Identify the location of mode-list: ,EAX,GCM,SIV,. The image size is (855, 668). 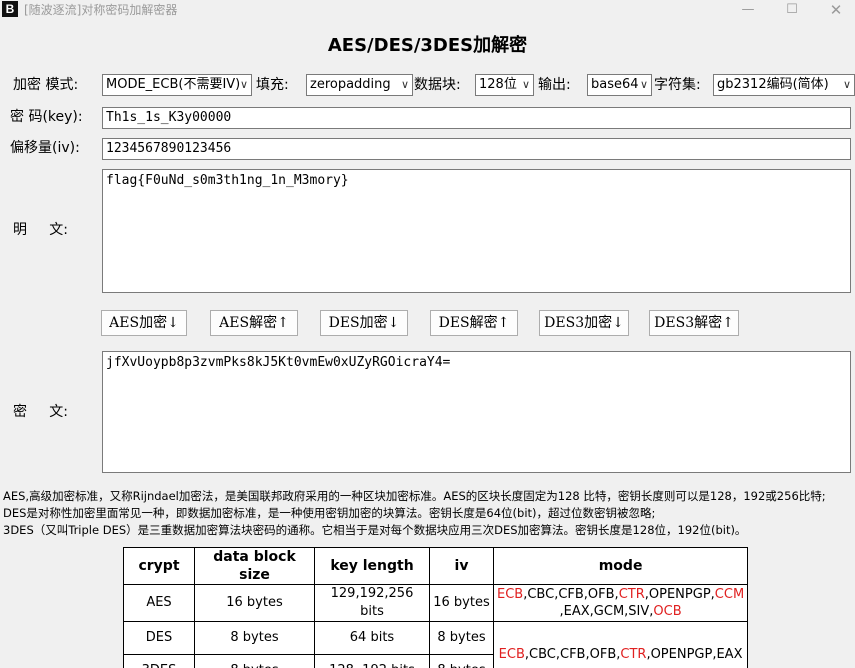
(606, 611).